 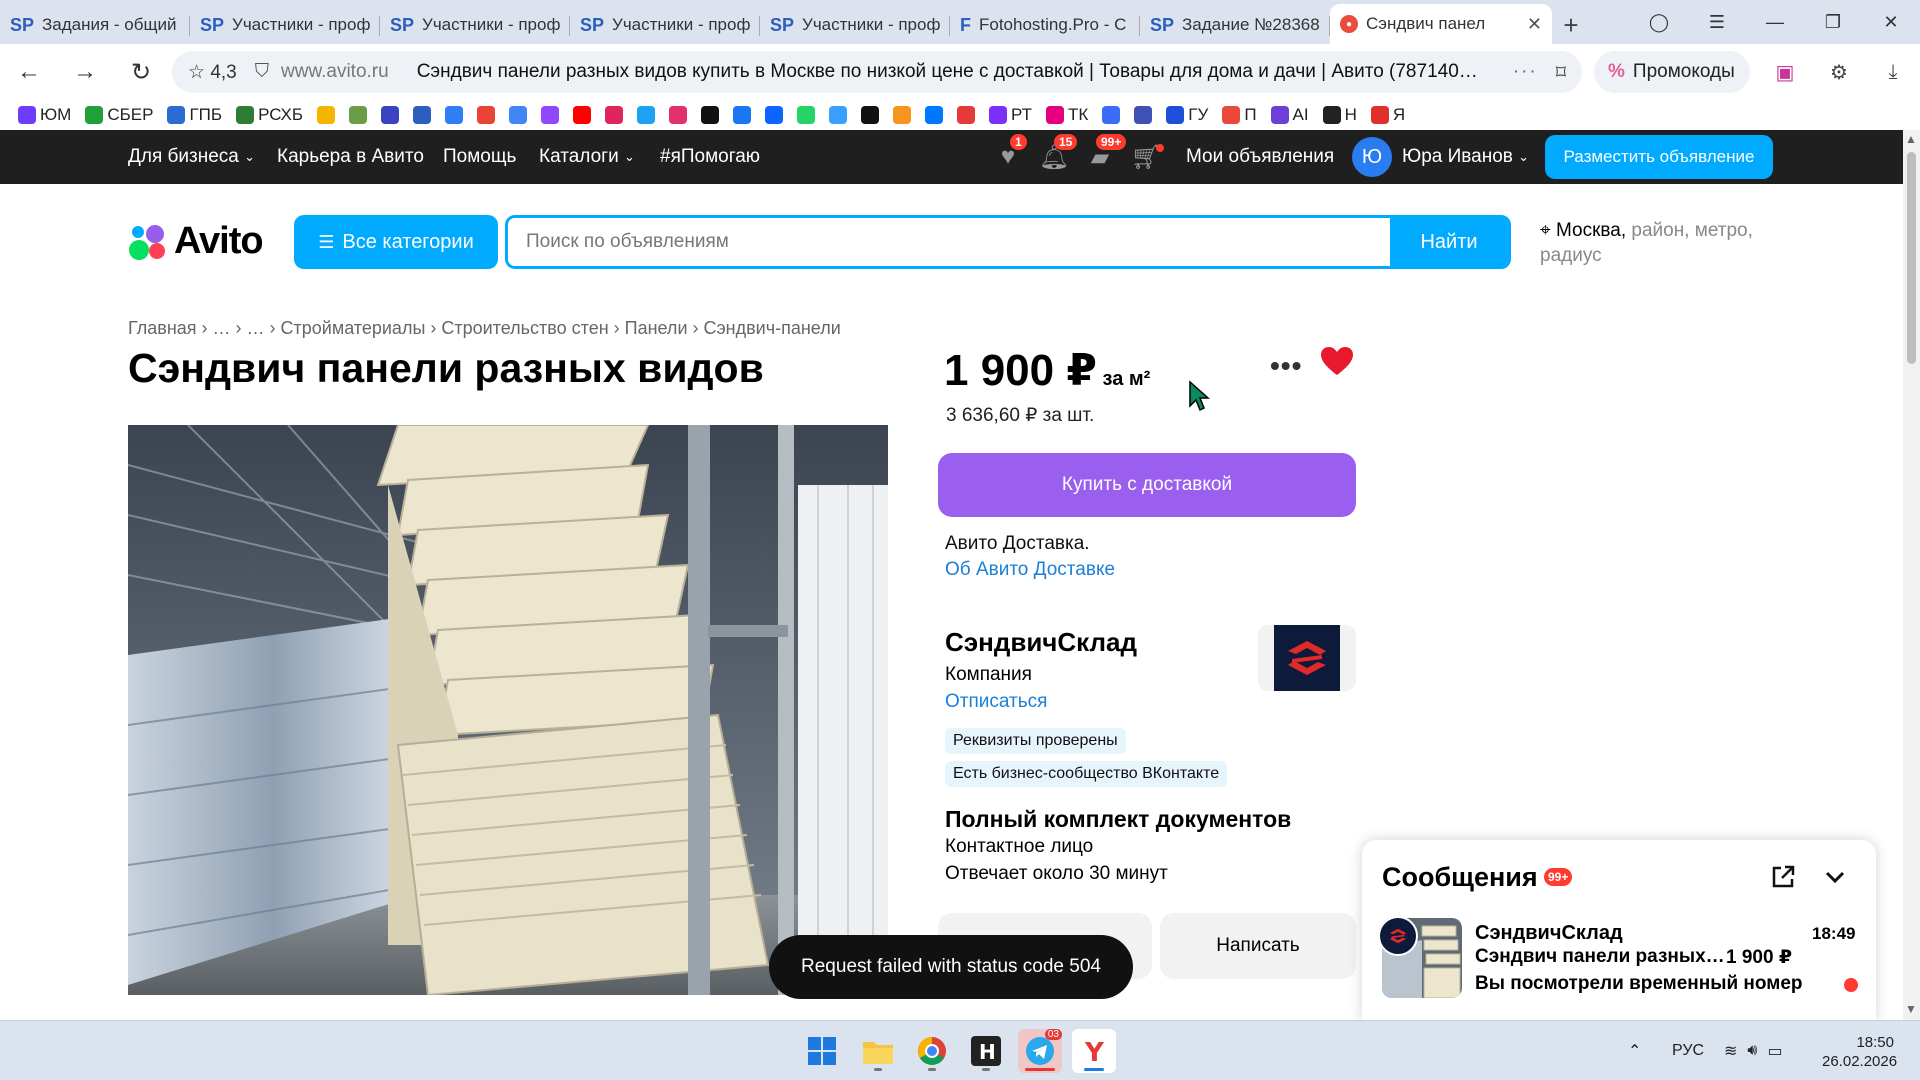 I want to click on help-link: Помощь, so click(x=479, y=157).